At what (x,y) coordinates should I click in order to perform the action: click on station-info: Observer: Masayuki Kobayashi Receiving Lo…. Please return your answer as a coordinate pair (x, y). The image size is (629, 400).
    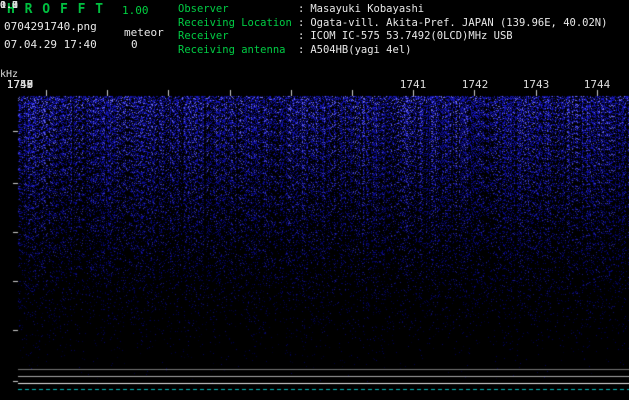
    Looking at the image, I should click on (392, 30).